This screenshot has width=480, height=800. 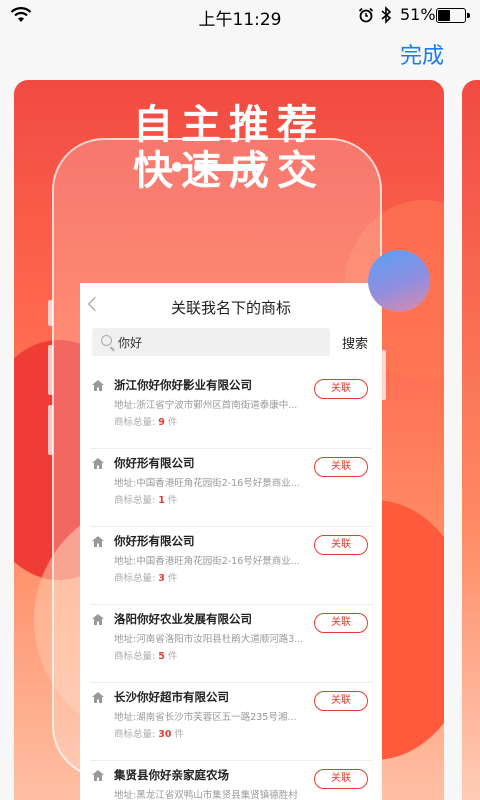 I want to click on count-value: 9, so click(x=161, y=422).